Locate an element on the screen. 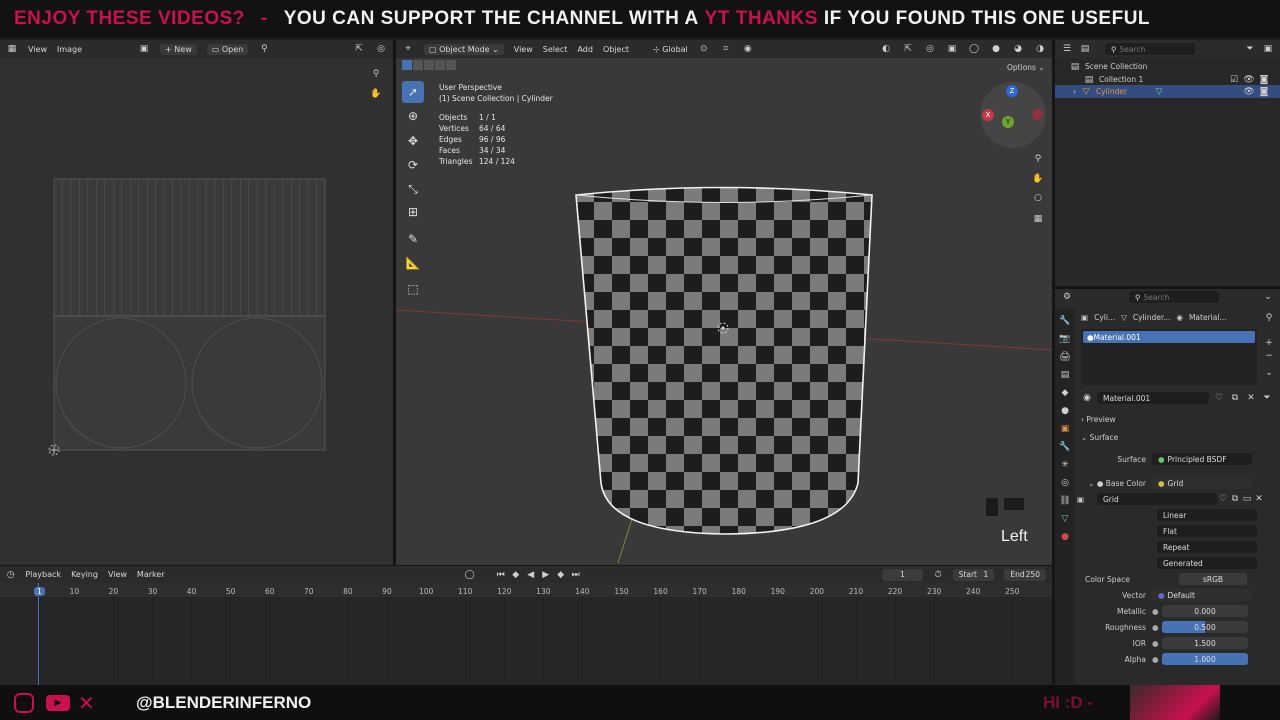 Image resolution: width=1280 pixels, height=720 pixels. source-dropdown: Generated is located at coordinates (1207, 563).